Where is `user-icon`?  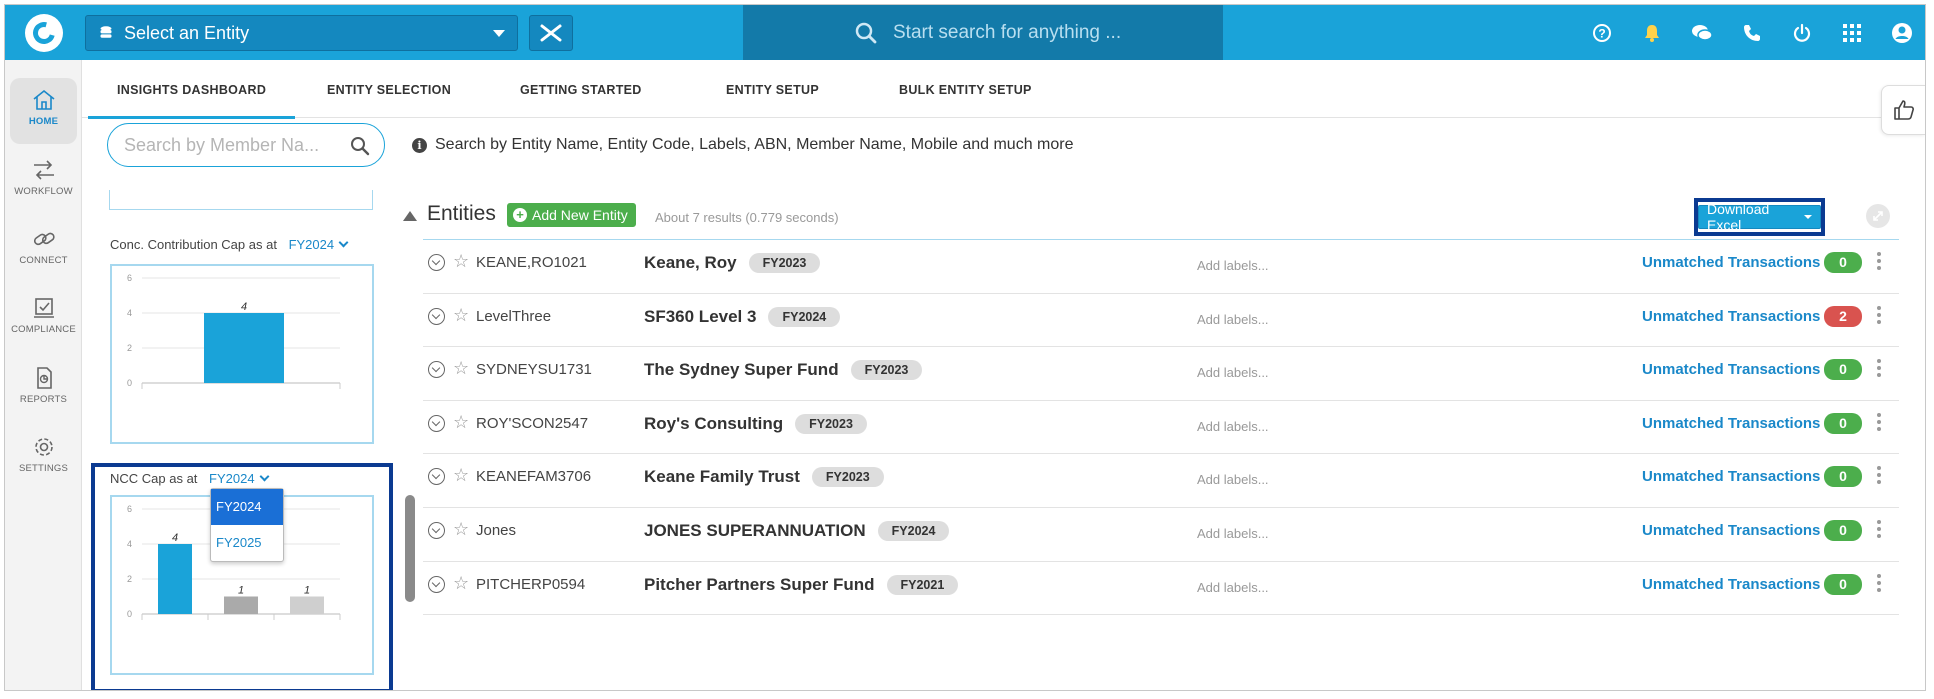
user-icon is located at coordinates (1901, 32).